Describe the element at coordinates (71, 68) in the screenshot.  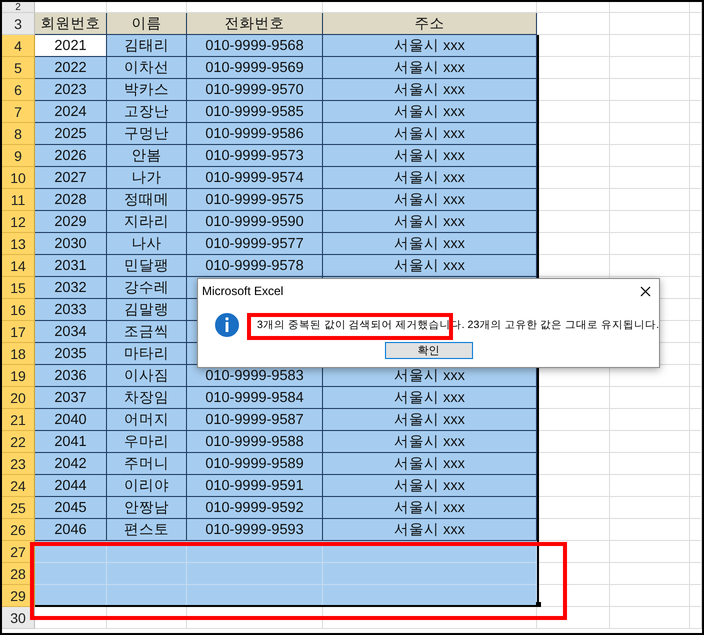
I see `table-cell: 2022` at that location.